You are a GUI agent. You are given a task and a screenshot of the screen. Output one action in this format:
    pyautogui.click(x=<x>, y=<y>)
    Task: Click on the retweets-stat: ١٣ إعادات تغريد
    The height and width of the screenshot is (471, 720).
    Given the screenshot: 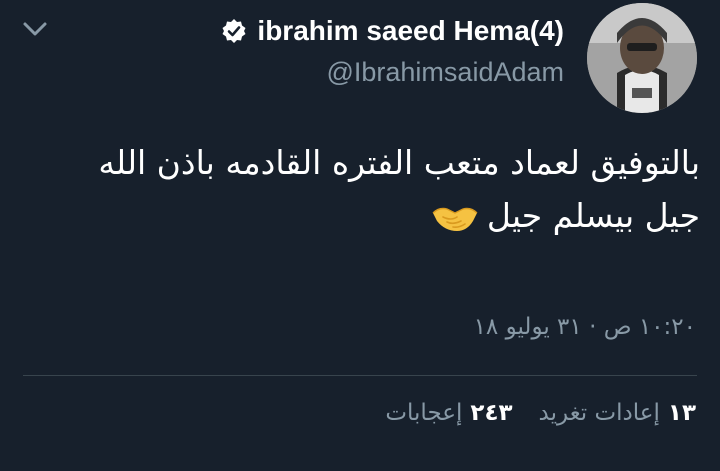 What is the action you would take?
    pyautogui.click(x=617, y=413)
    